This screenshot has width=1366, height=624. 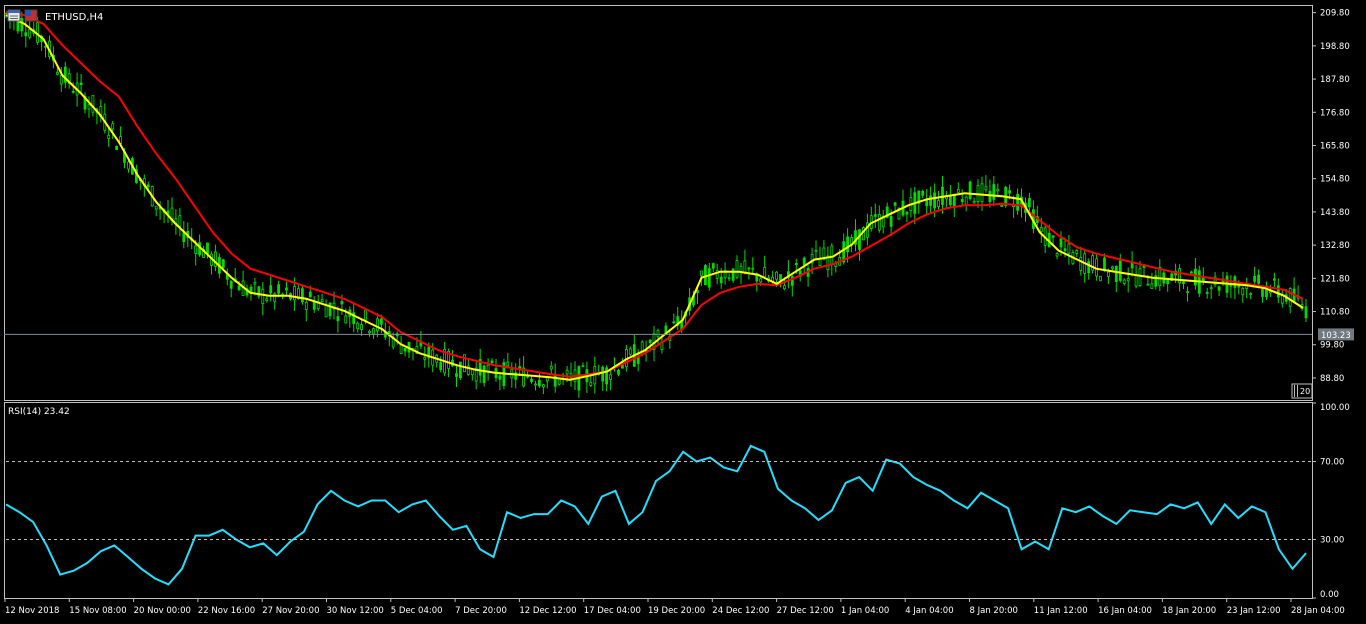 I want to click on time-tick-label: 28 Jan 04:00, so click(x=1318, y=611).